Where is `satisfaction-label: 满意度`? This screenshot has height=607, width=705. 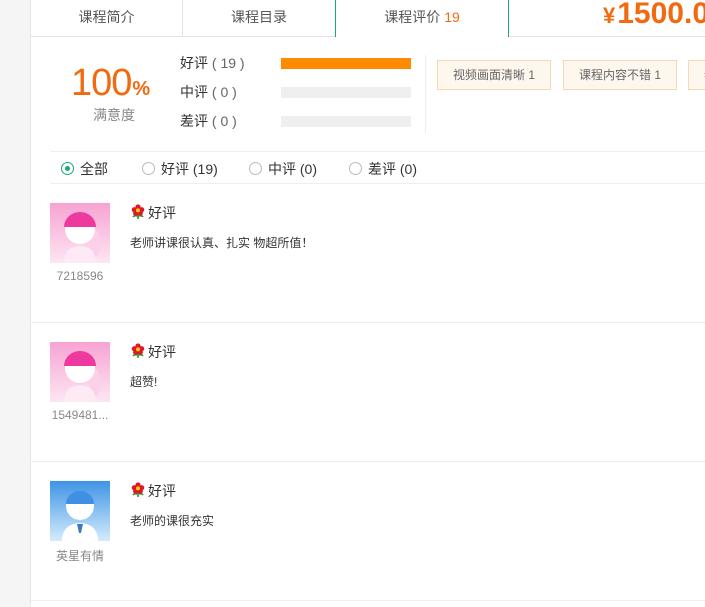 satisfaction-label: 满意度 is located at coordinates (114, 115).